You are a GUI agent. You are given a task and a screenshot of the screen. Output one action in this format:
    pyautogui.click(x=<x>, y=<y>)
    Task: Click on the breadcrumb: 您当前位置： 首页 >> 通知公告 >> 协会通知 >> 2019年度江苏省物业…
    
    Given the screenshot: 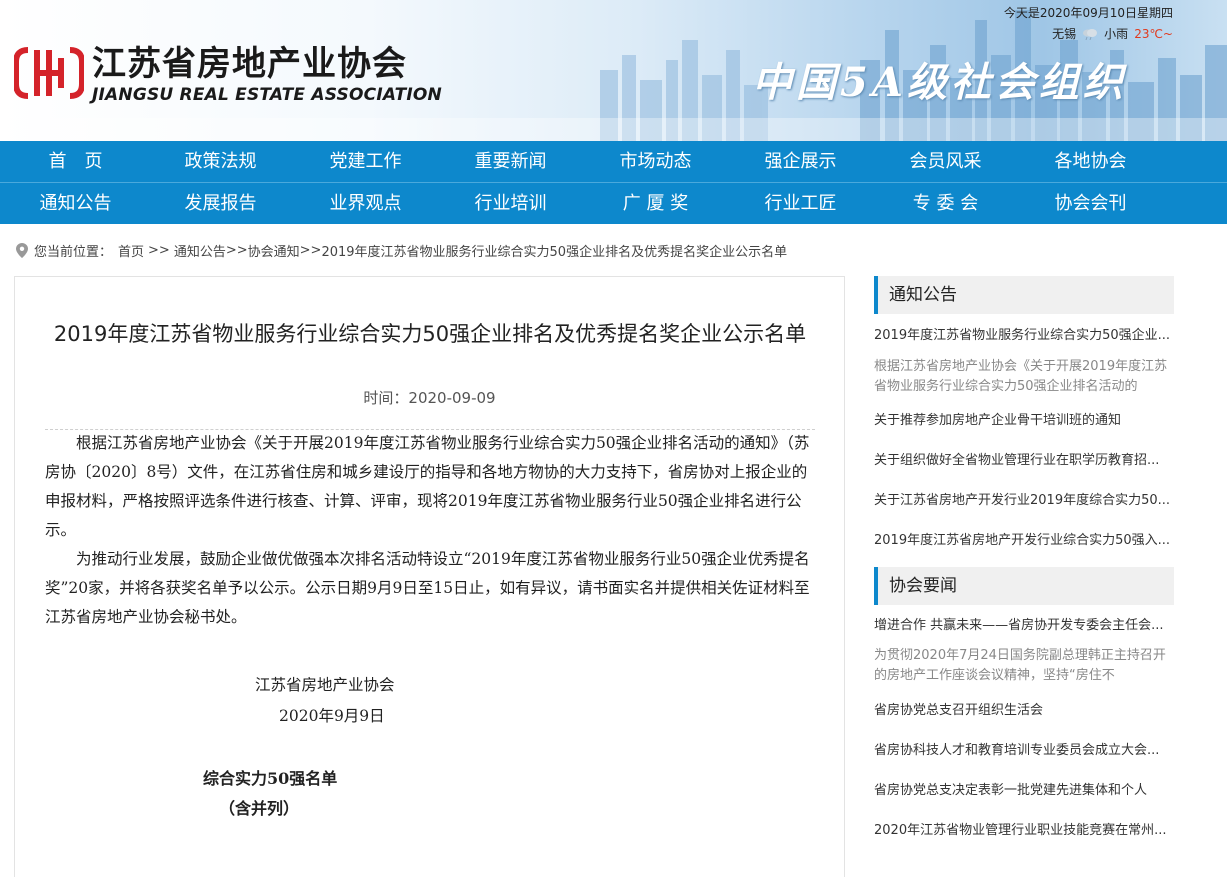 What is the action you would take?
    pyautogui.click(x=401, y=250)
    